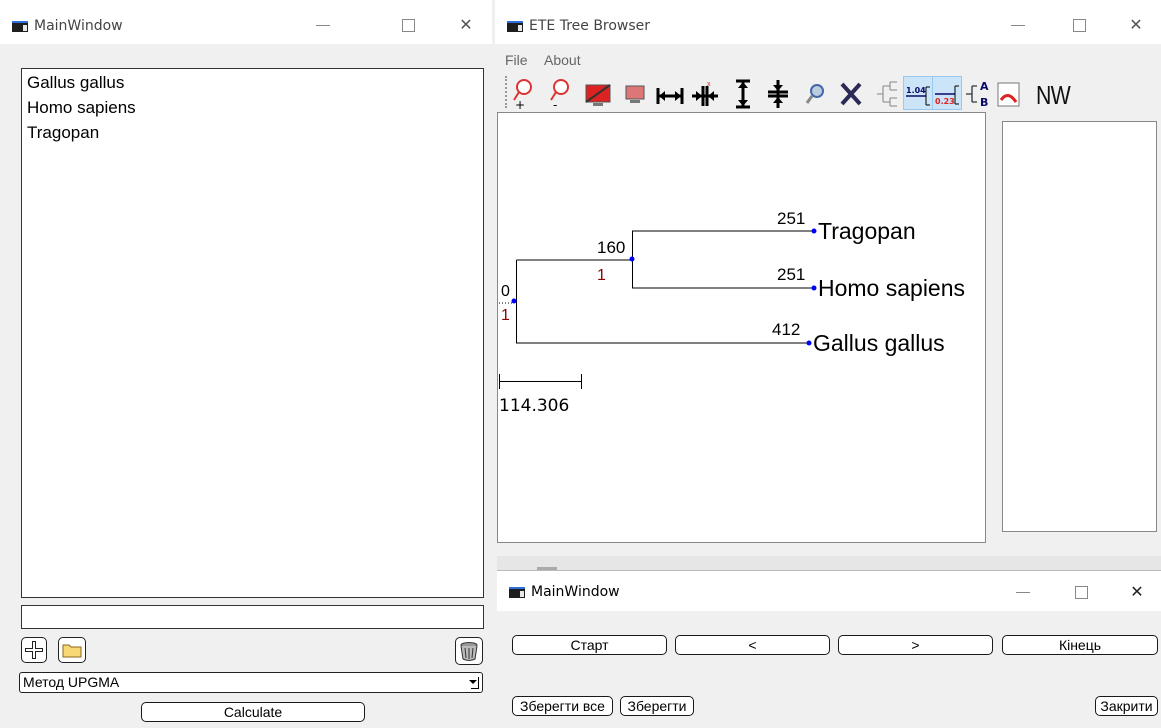 The height and width of the screenshot is (728, 1161). I want to click on menu-file: File, so click(516, 60).